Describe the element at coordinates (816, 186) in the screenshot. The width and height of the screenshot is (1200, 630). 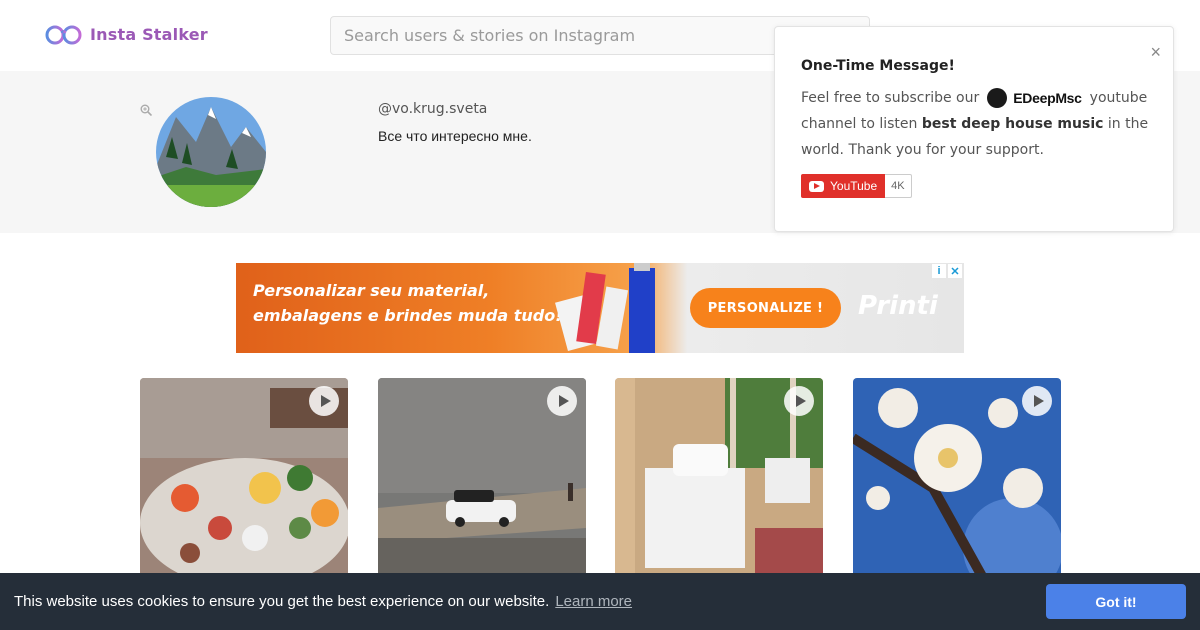
I see `youtube-play-icon` at that location.